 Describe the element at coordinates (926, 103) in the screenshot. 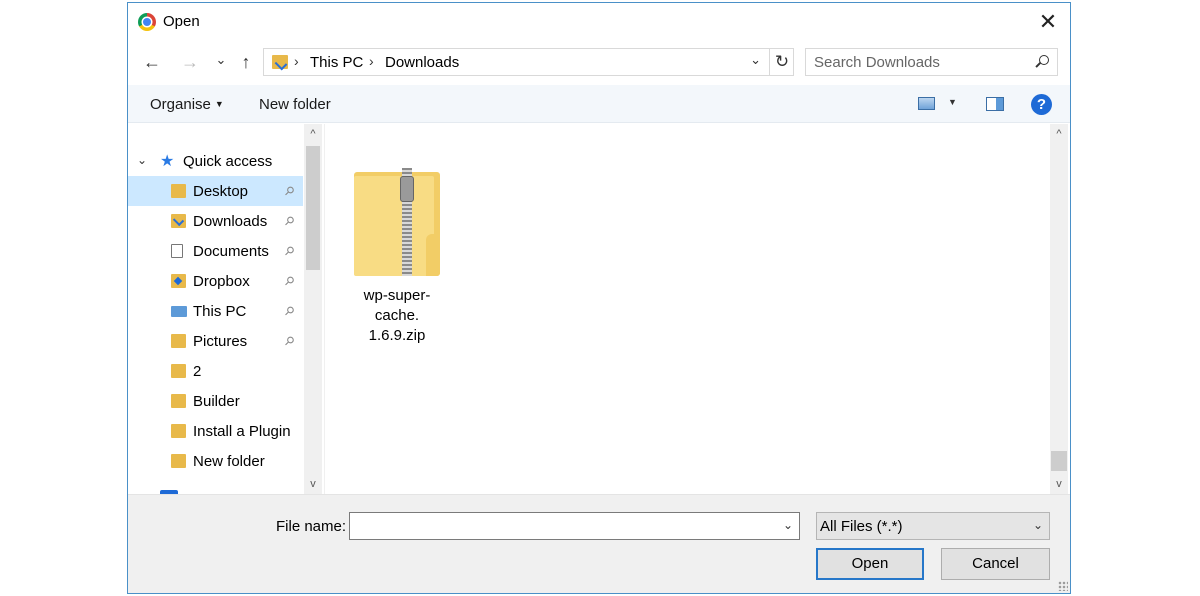

I see `change-view-icon` at that location.